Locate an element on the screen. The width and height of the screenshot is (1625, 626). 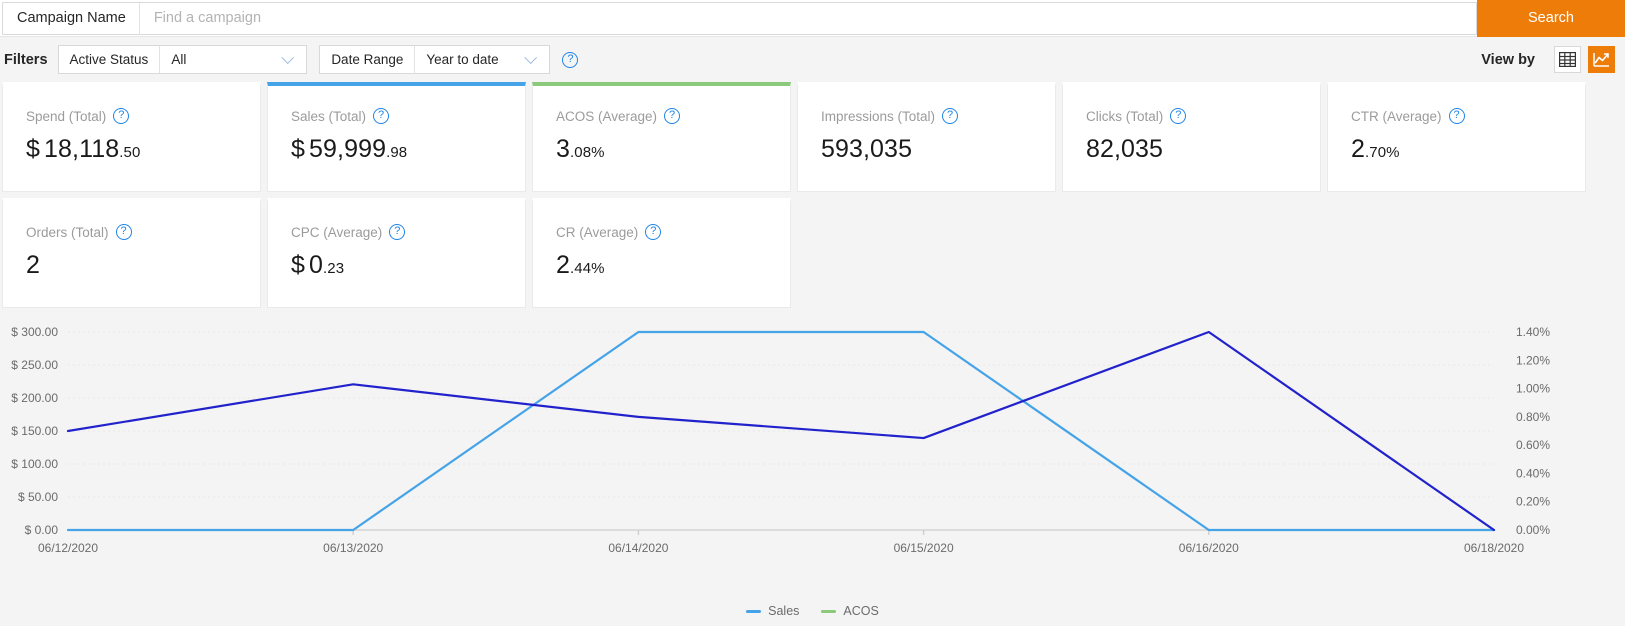
filter-date-range-label: Date Range is located at coordinates (368, 59).